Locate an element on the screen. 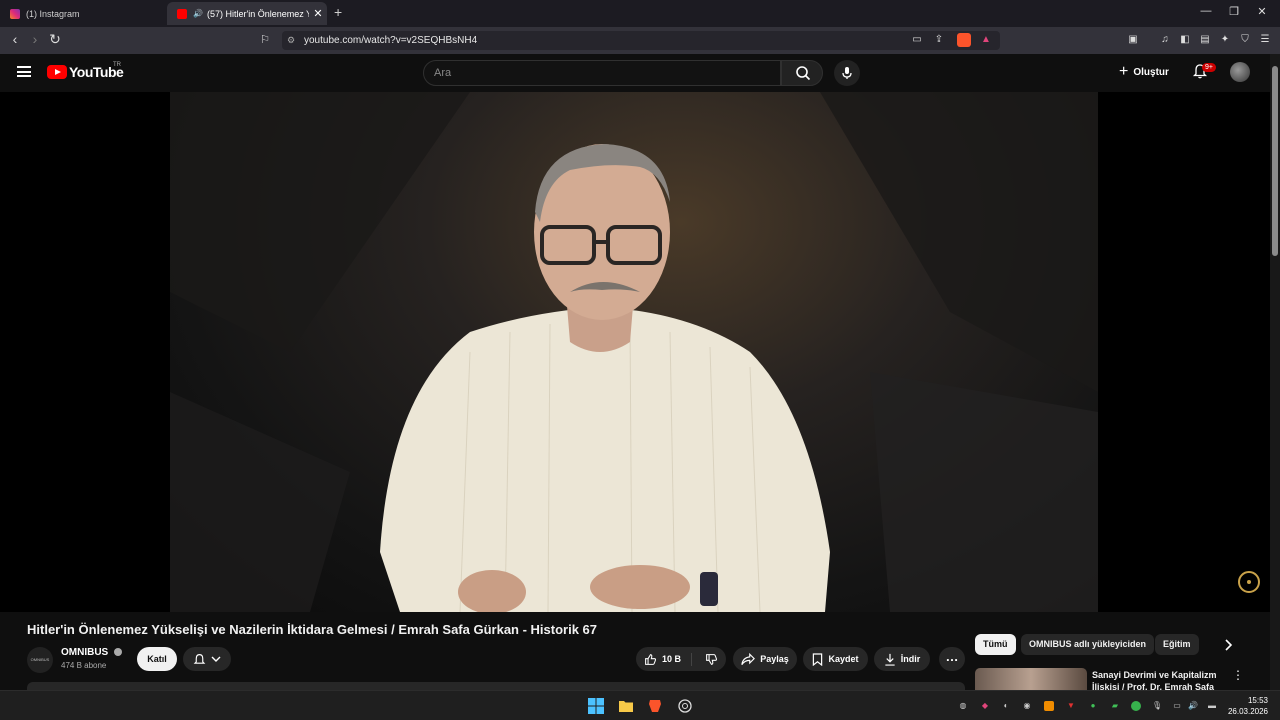  channel-name: OMNIBUS is located at coordinates (92, 652).